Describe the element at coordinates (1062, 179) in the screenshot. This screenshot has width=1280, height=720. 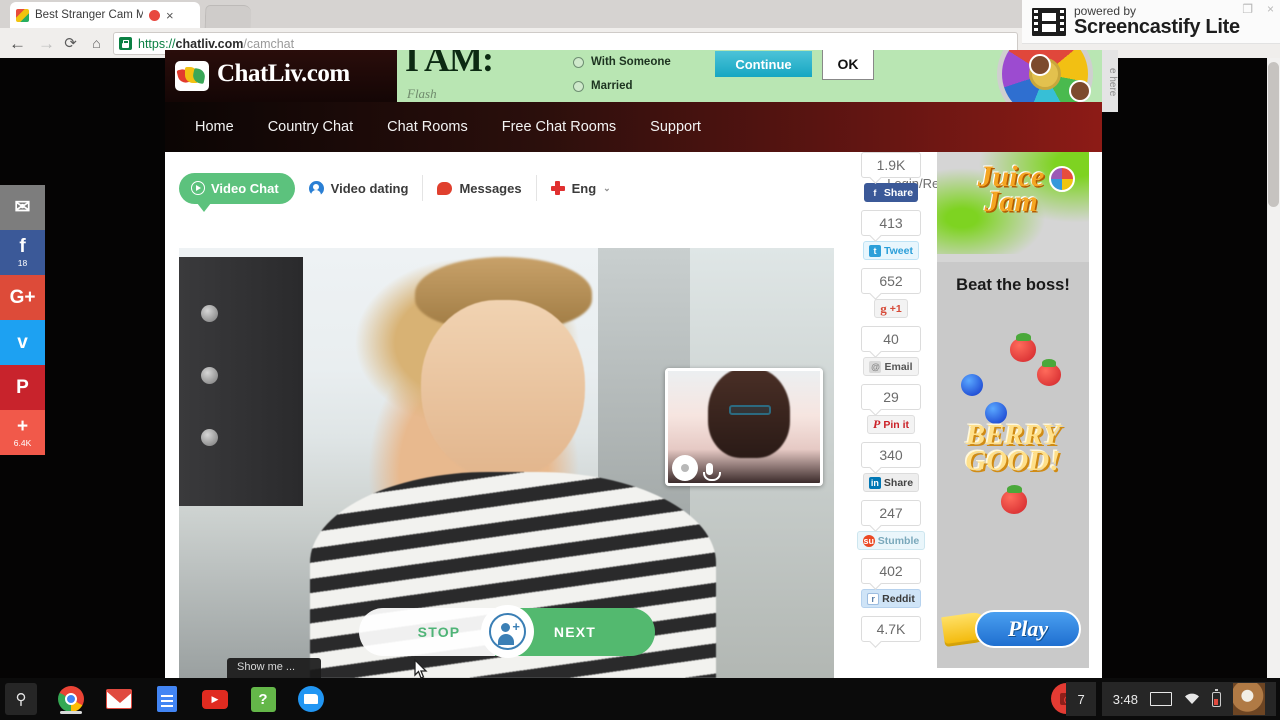
I see `ad-fruit-spinner-icon` at that location.